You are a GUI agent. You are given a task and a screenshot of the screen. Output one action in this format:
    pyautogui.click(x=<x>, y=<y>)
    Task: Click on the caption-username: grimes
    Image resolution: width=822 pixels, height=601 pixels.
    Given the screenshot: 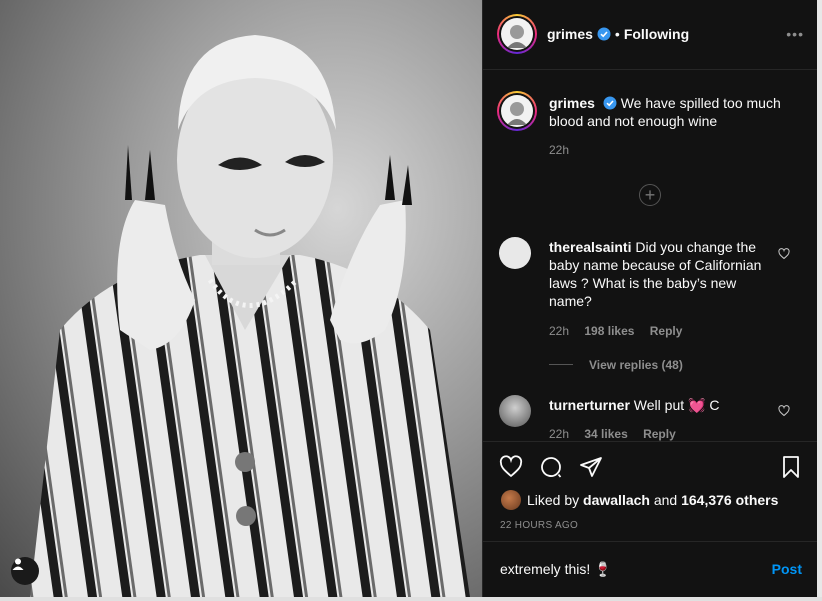 What is the action you would take?
    pyautogui.click(x=572, y=103)
    